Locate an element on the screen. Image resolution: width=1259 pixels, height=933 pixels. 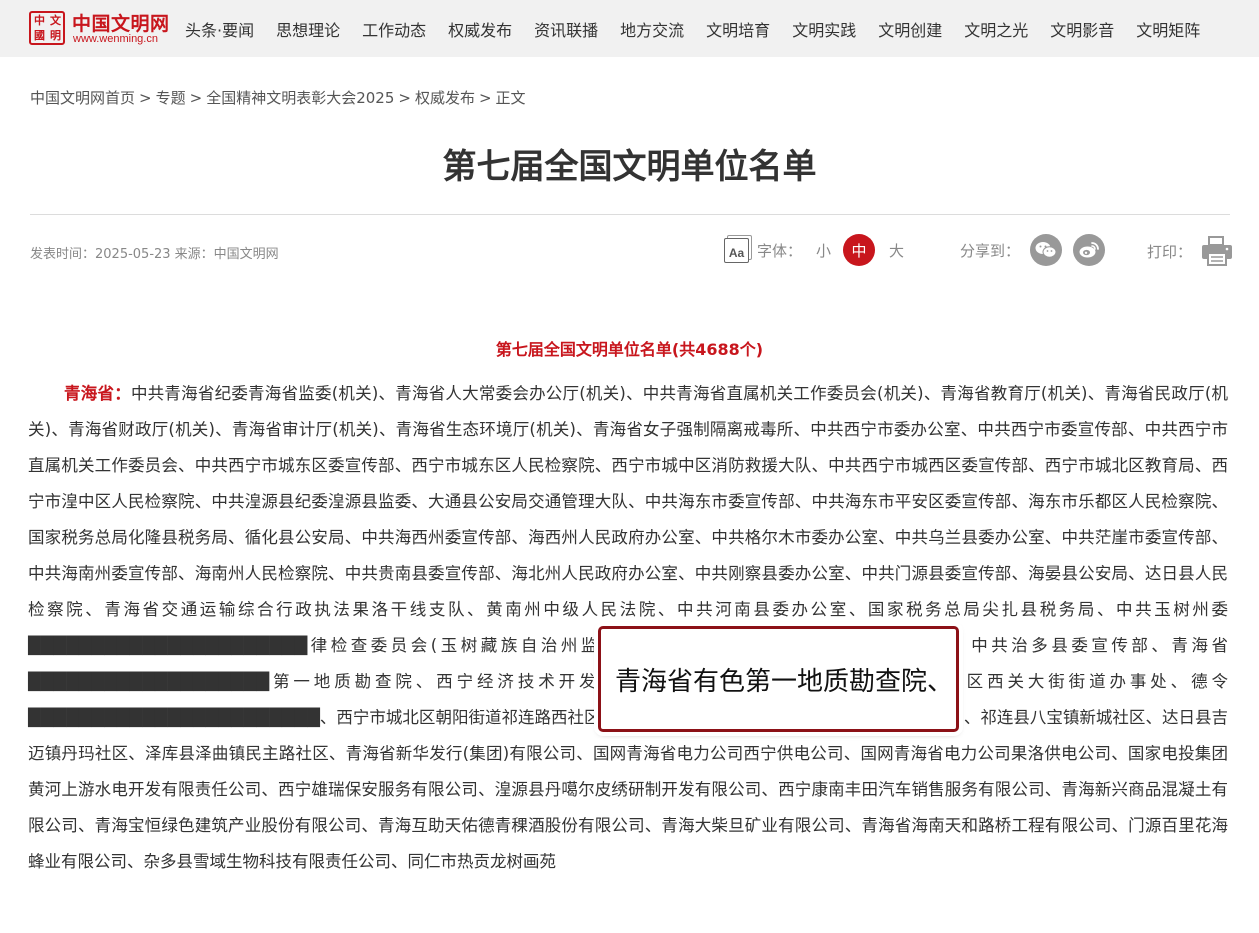
weibo-icon is located at coordinates (1089, 250).